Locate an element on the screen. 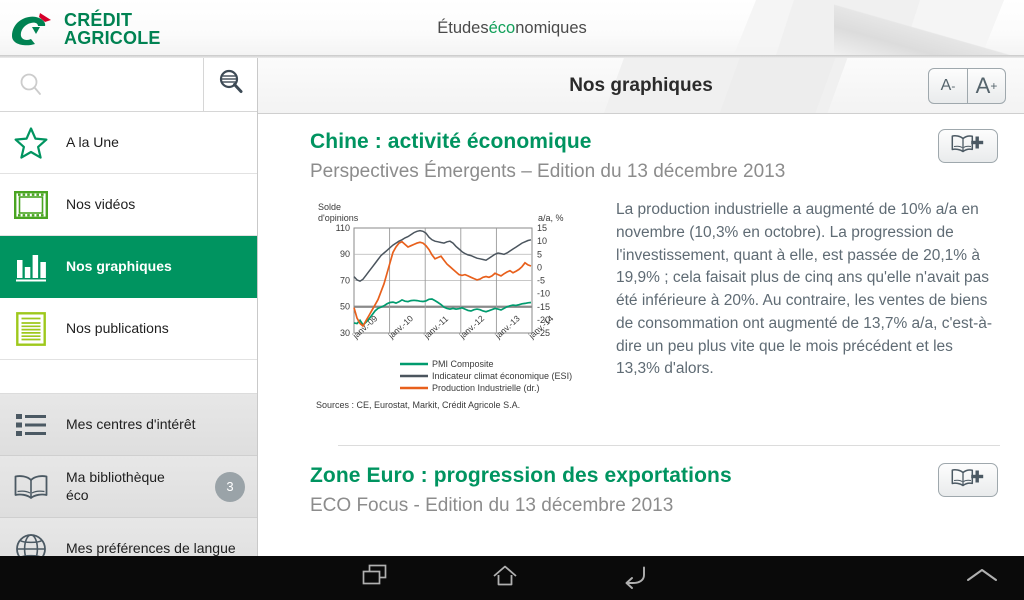 This screenshot has width=1024, height=600. font-increase-label: A is located at coordinates (983, 85).